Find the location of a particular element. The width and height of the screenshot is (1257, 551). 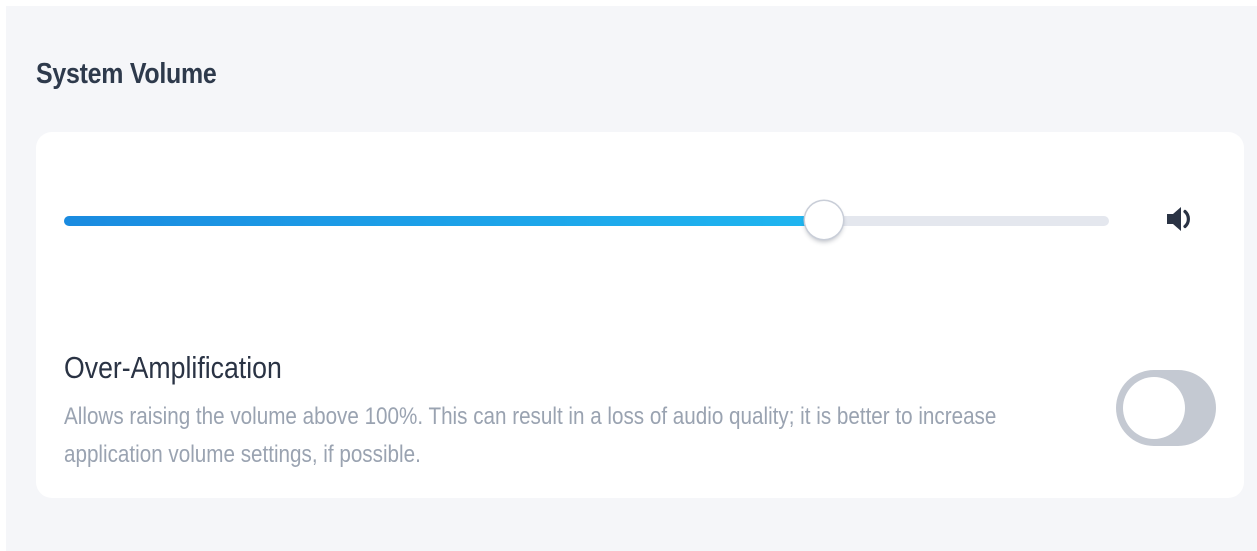

over-amplification-label: Over-Amplification is located at coordinates (173, 367).